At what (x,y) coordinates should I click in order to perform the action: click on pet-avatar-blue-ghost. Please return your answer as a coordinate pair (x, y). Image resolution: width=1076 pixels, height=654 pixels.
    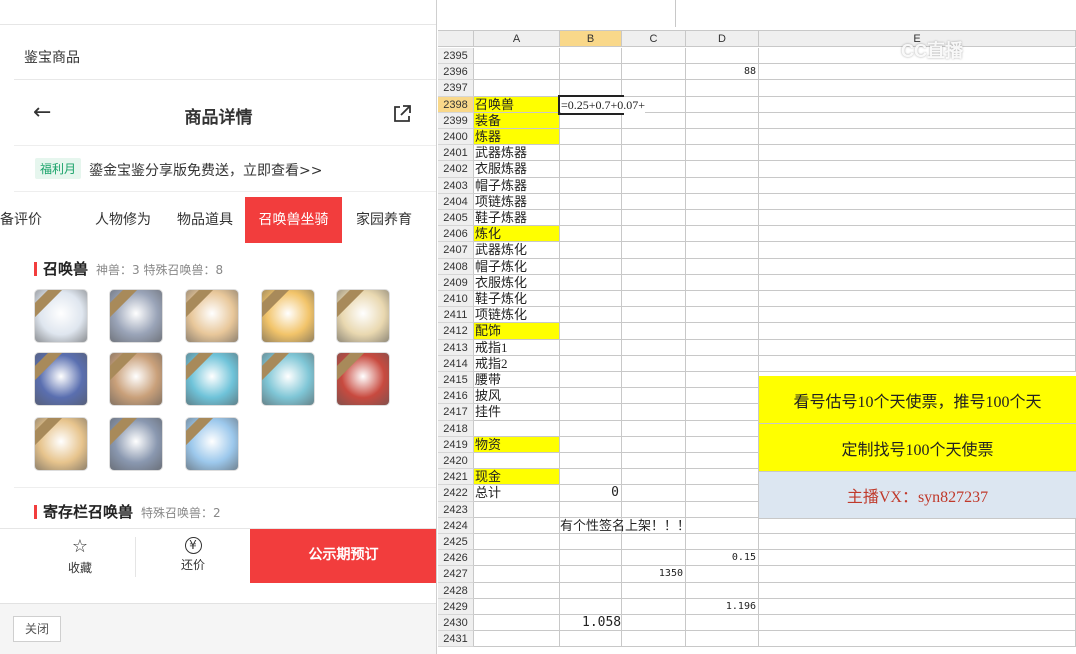
    Looking at the image, I should click on (61, 379).